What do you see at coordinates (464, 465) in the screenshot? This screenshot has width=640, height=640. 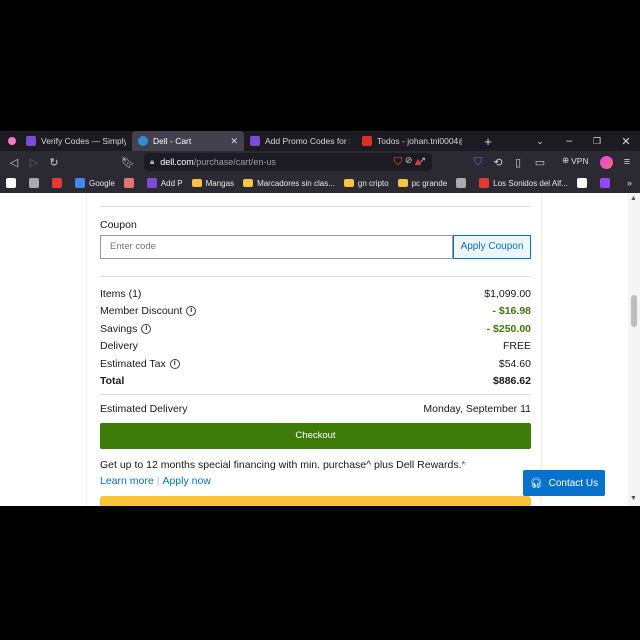 I see `financing-asterisk: *` at bounding box center [464, 465].